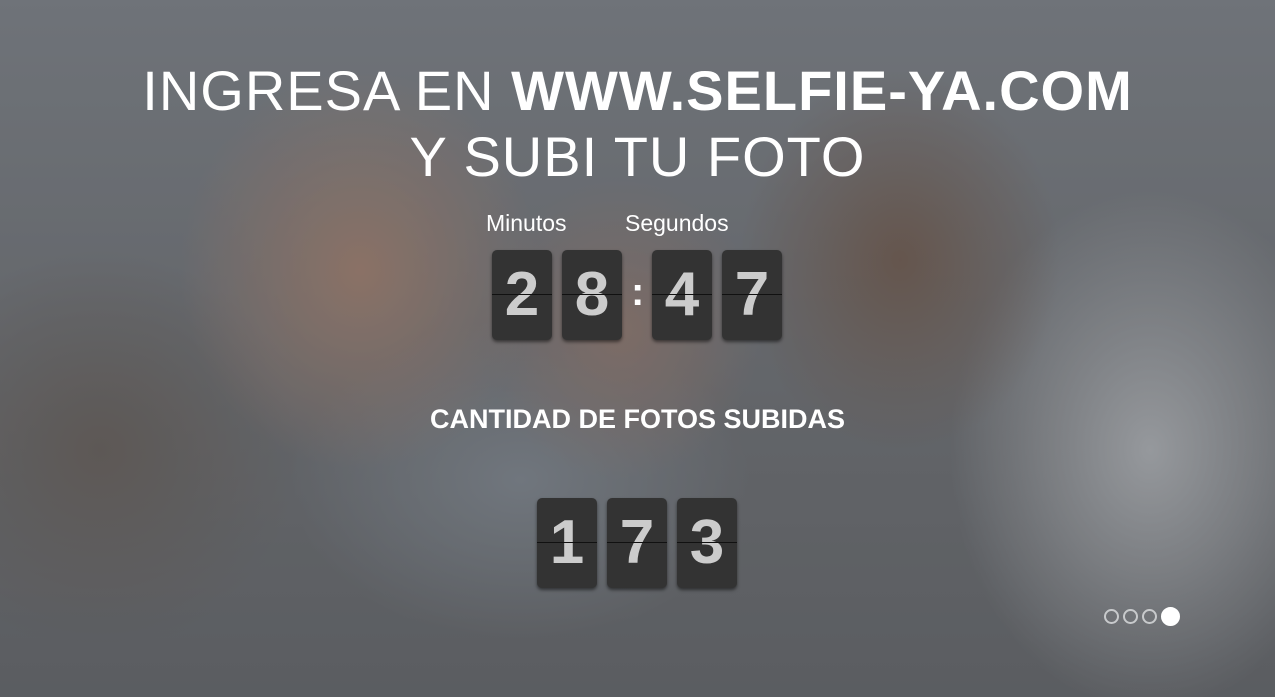 Image resolution: width=1275 pixels, height=697 pixels. I want to click on minutes-tens-digit: 2, so click(522, 295).